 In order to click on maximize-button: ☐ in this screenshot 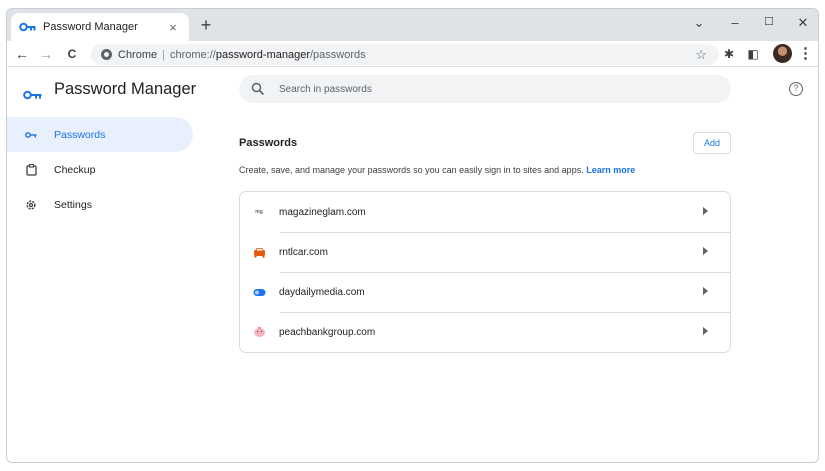, I will do `click(769, 25)`.